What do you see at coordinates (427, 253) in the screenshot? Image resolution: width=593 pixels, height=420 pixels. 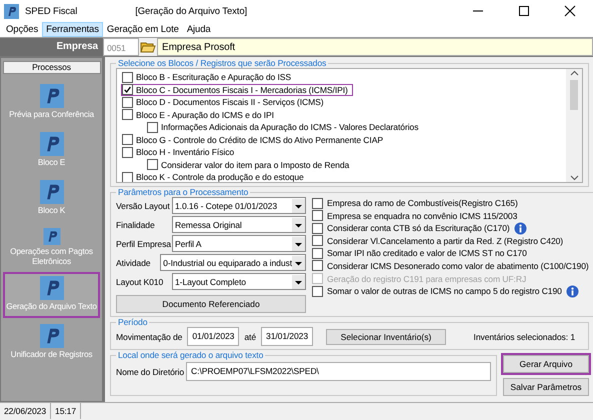 I see `option-label: Somar IPI não creditado e valor de ICMS ST no C170` at bounding box center [427, 253].